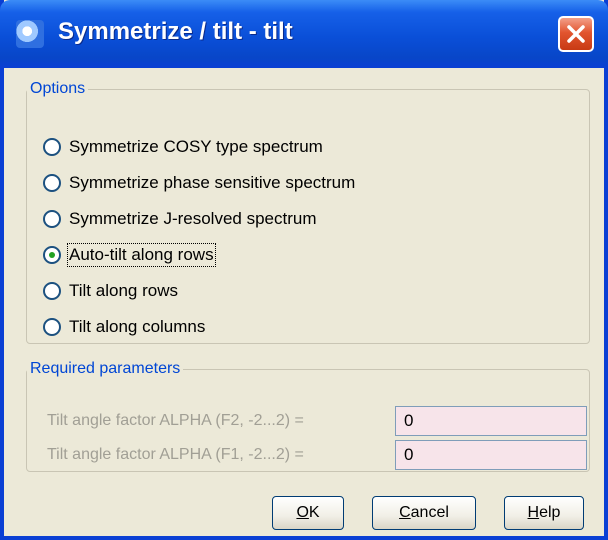 The image size is (608, 540). Describe the element at coordinates (137, 326) in the screenshot. I see `option-label: Tilt along columns` at that location.